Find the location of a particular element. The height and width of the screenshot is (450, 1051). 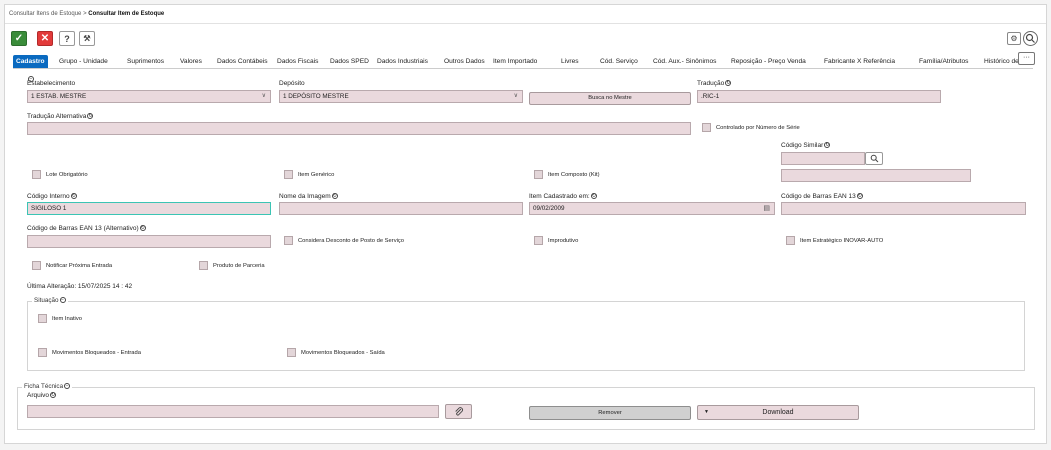

settings-button: ⚙ is located at coordinates (1014, 38).